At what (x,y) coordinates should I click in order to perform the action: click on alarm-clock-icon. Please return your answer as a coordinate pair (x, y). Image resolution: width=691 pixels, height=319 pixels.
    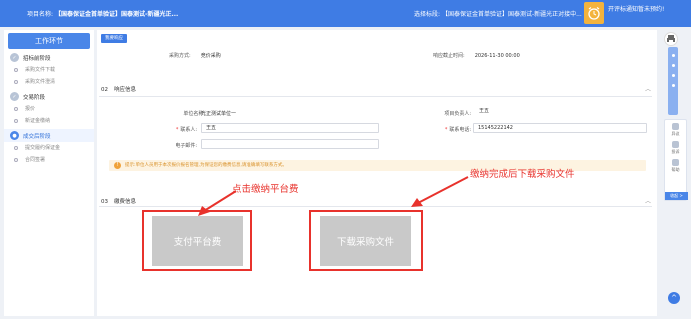
    Looking at the image, I should click on (594, 13).